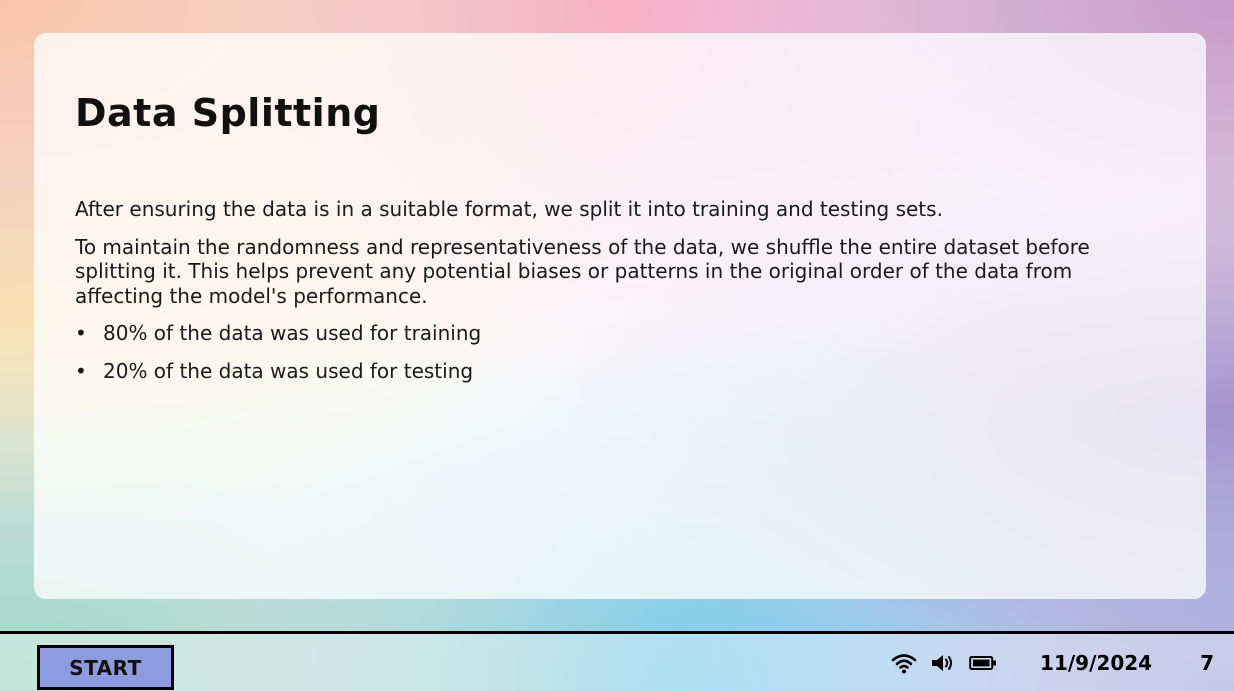 The width and height of the screenshot is (1234, 691). Describe the element at coordinates (943, 663) in the screenshot. I see `speaker-icon` at that location.